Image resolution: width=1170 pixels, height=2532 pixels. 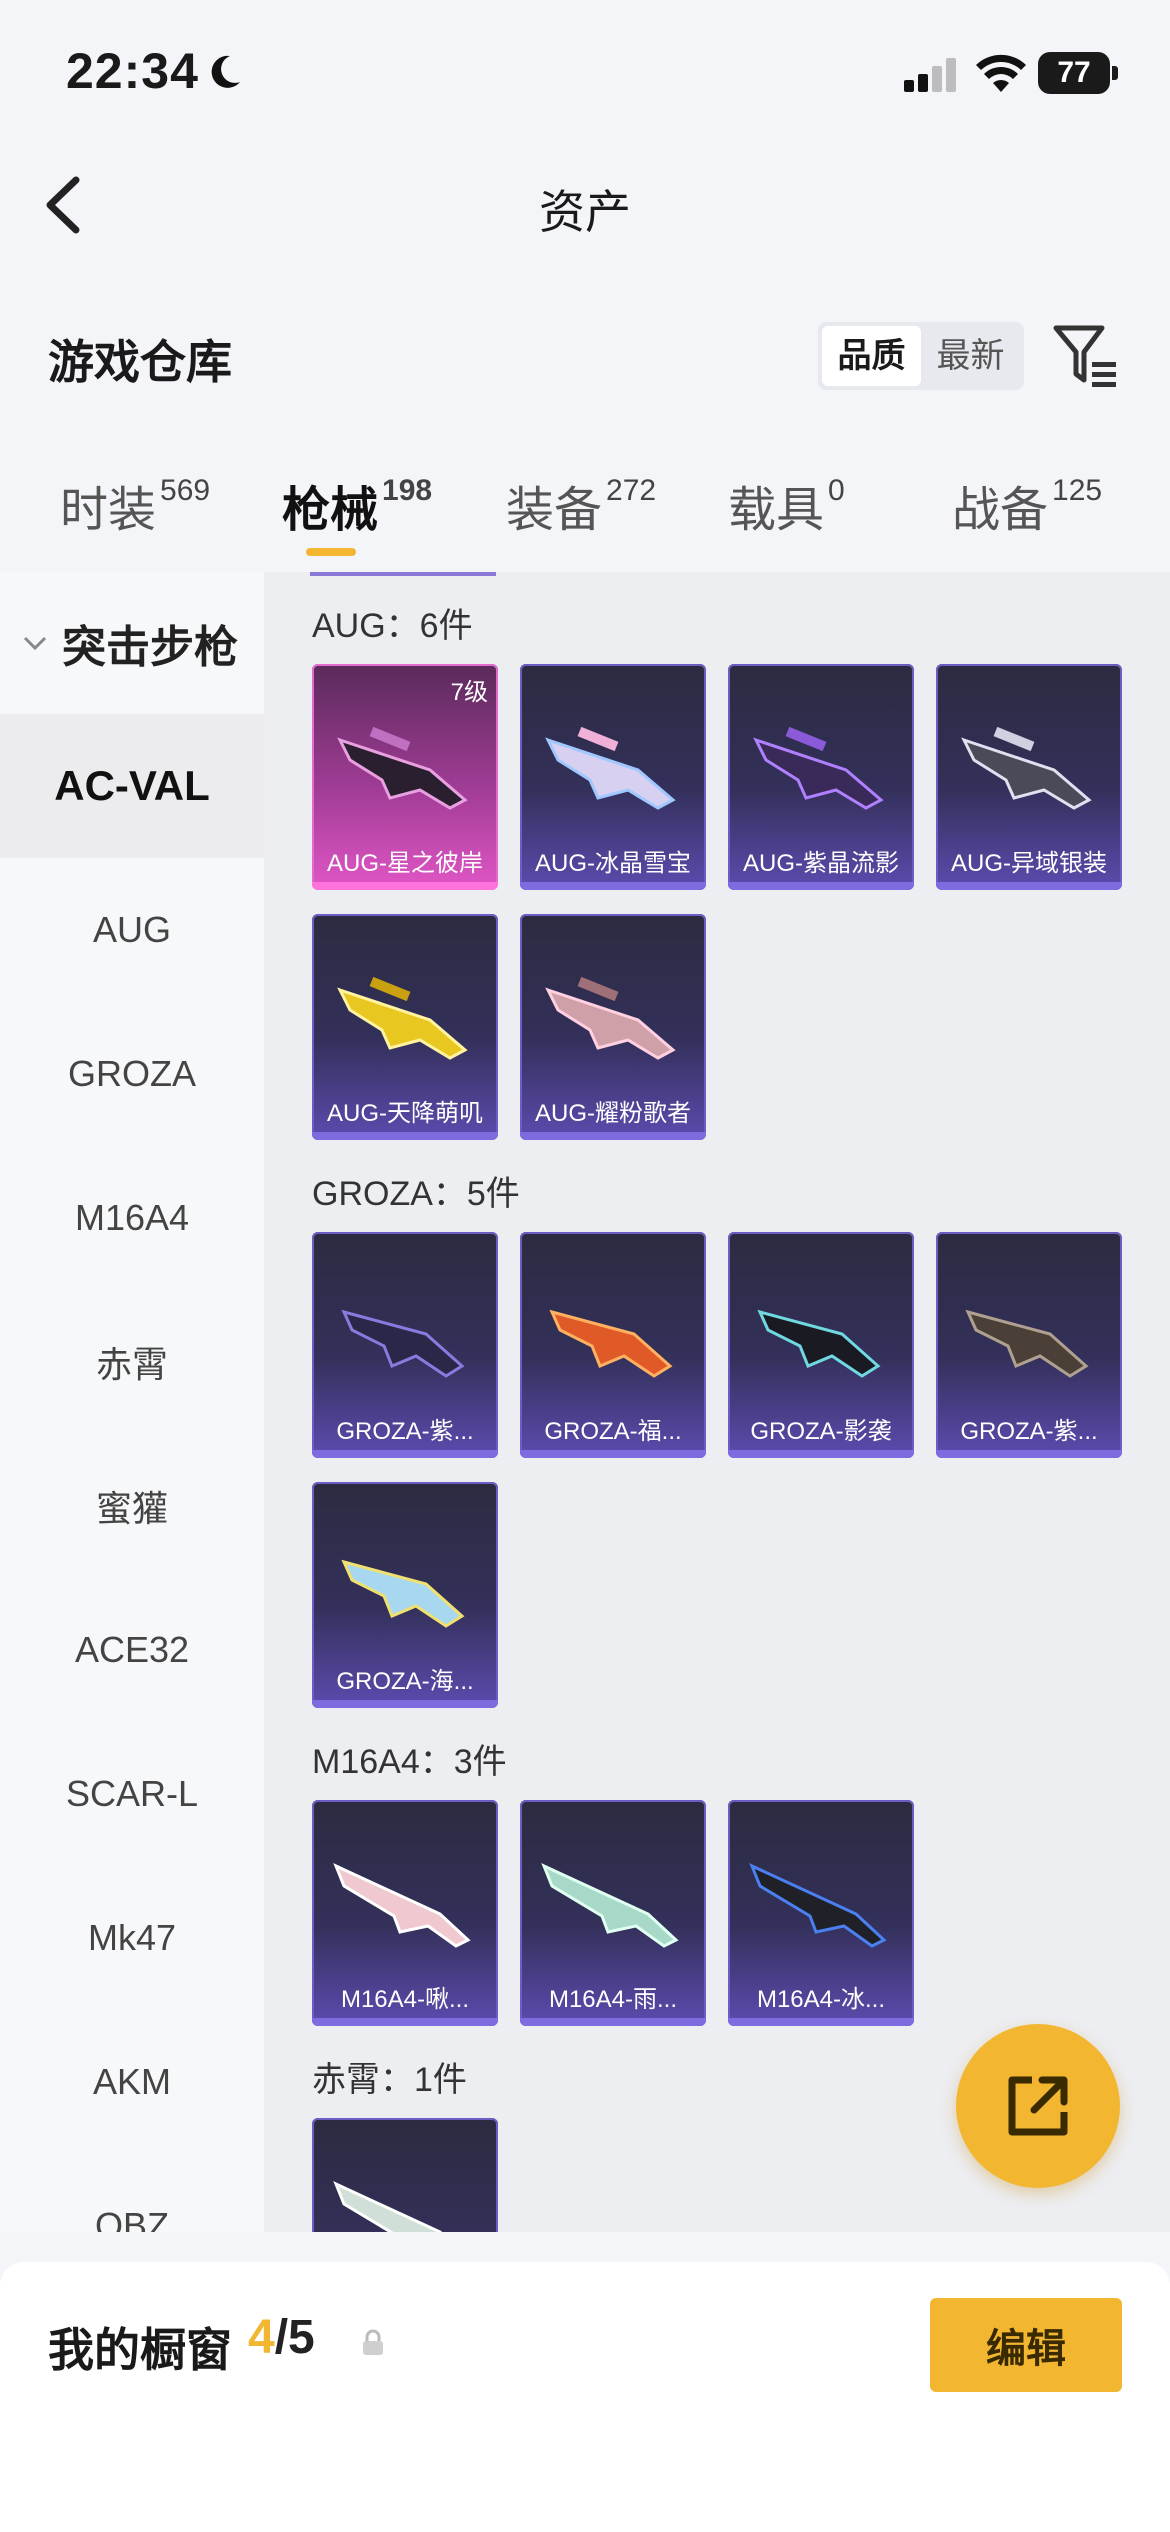 I want to click on sidebar-item-scar-l: SCAR-L, so click(x=132, y=1794).